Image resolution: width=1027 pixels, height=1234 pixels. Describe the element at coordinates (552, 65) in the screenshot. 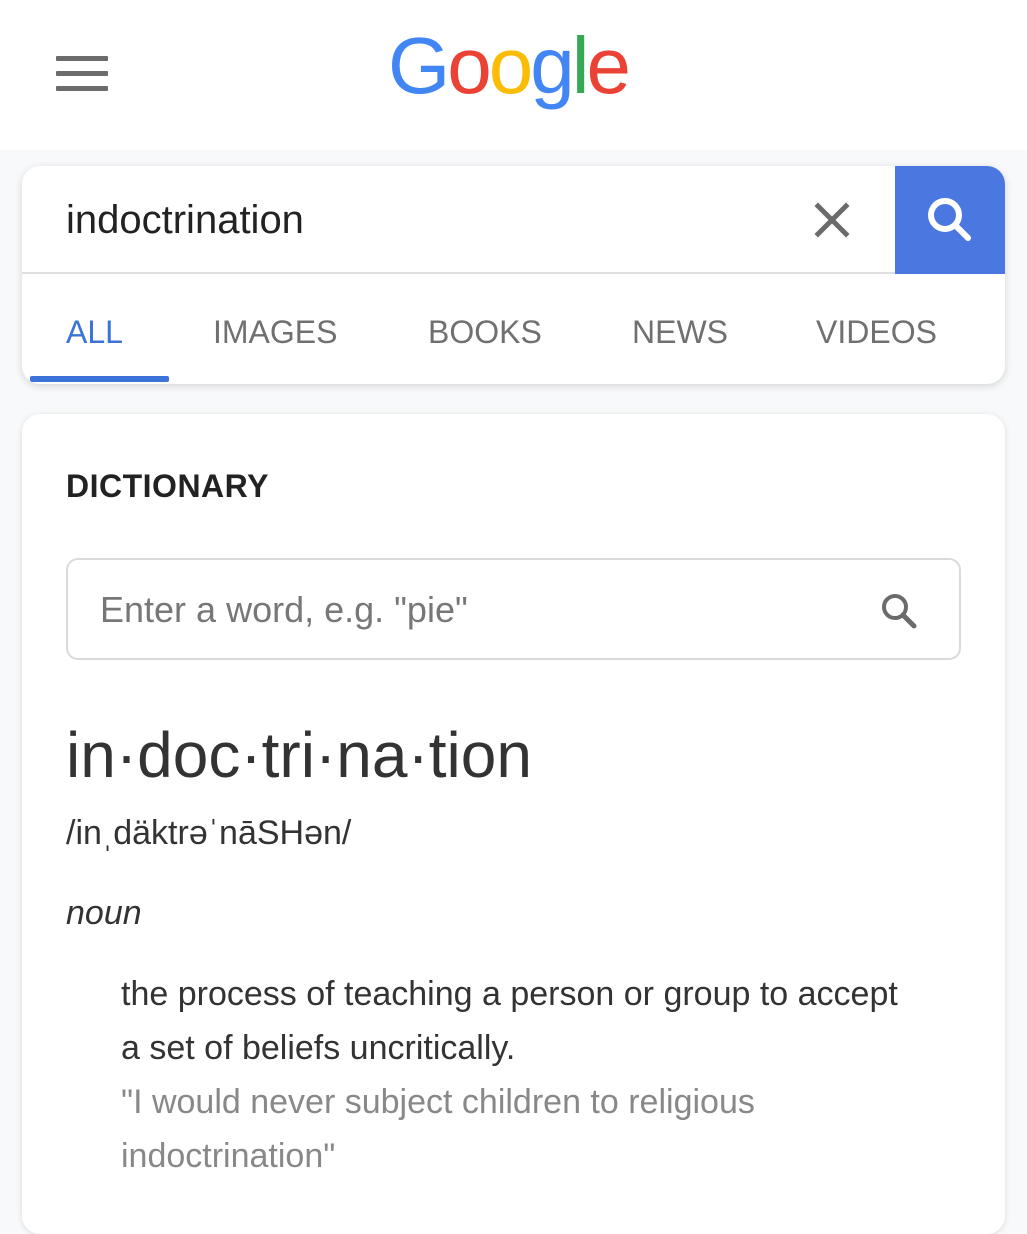

I see `logo-letter: g` at that location.